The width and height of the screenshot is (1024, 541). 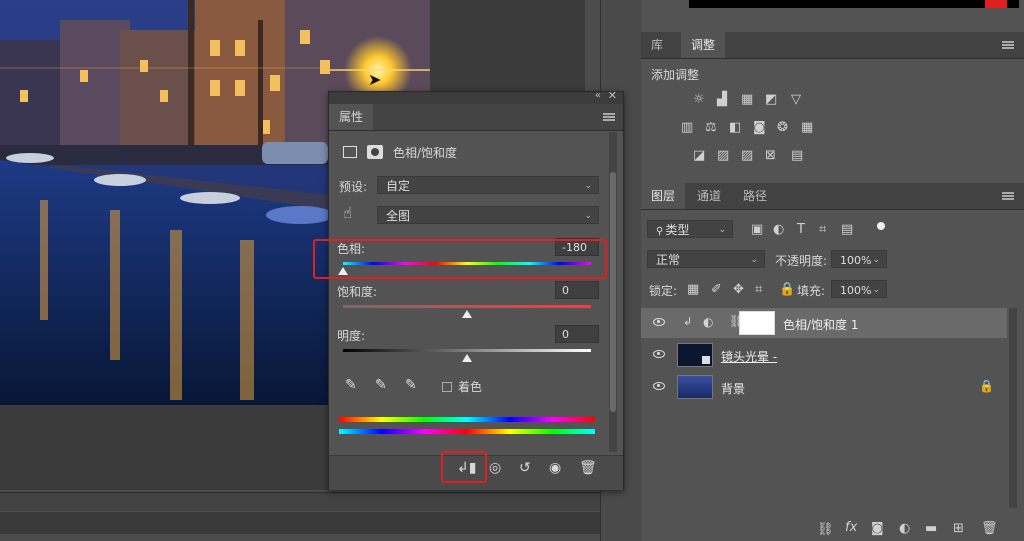 I want to click on color-lookup-icon: ▦, so click(x=807, y=127).